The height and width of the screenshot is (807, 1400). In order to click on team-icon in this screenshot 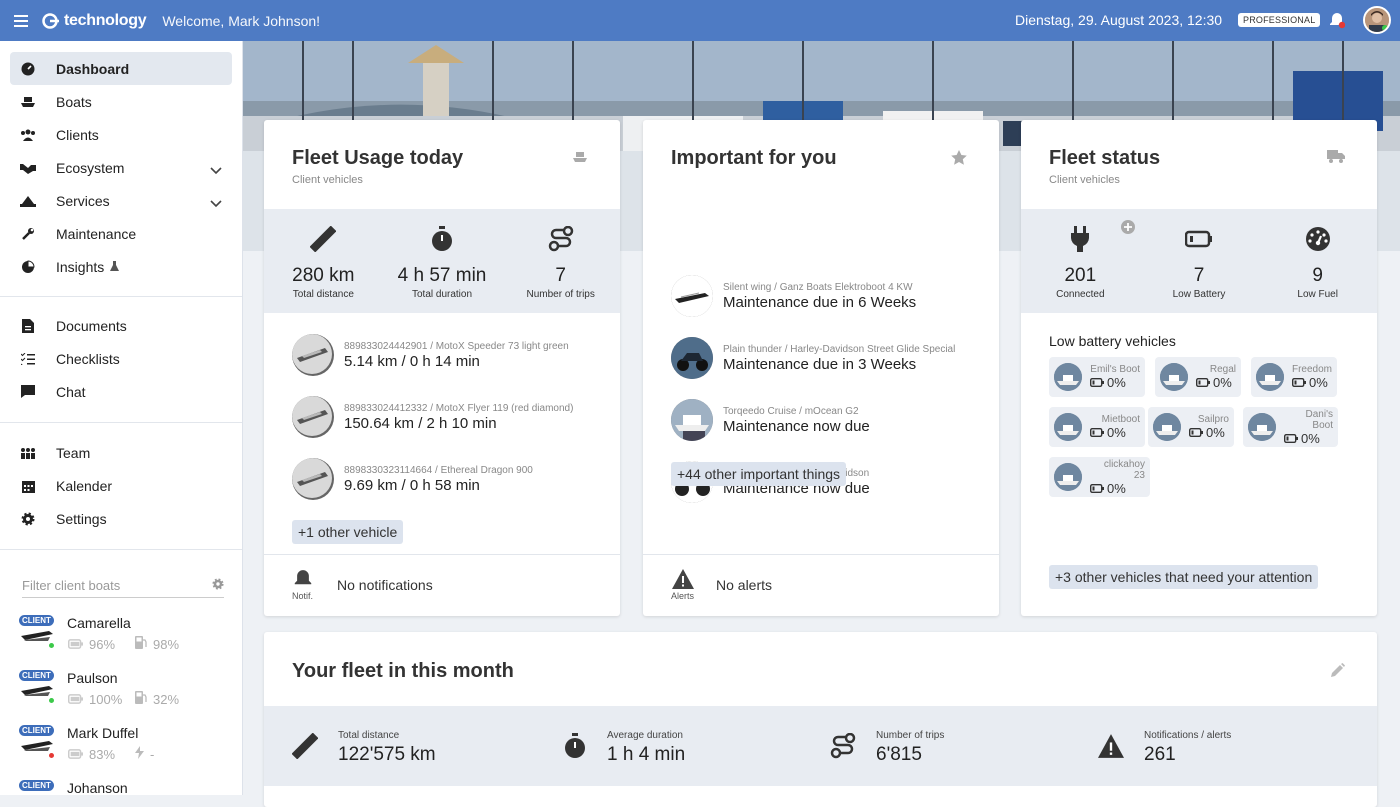, I will do `click(28, 453)`.